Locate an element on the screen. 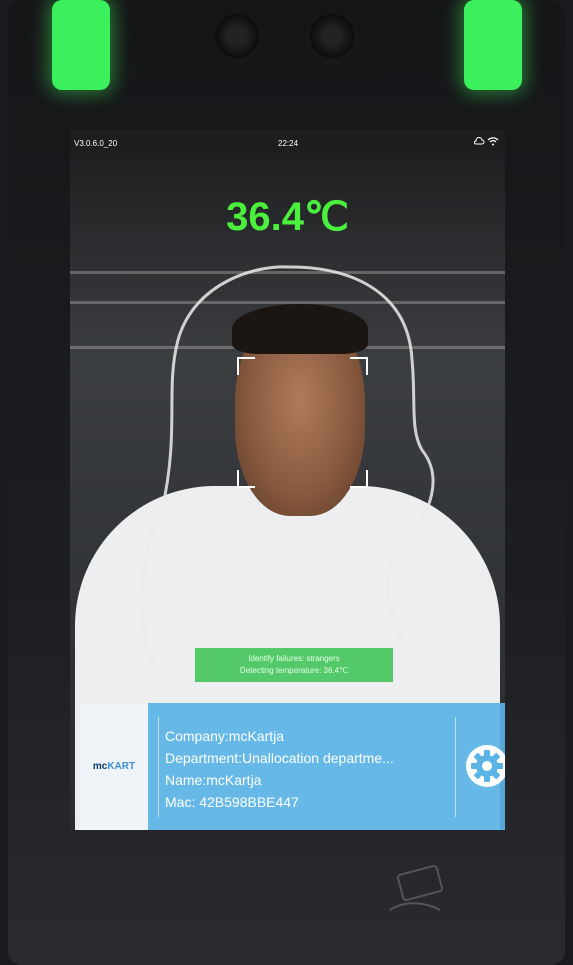 The image size is (573, 965). logo-text-mc: mc is located at coordinates (100, 766).